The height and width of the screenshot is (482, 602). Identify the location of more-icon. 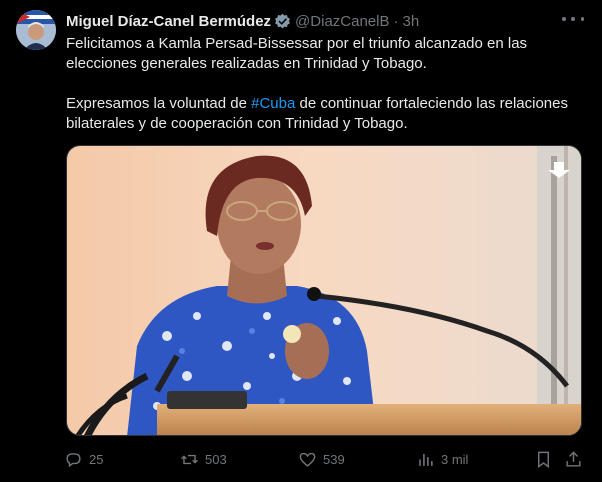
(573, 19).